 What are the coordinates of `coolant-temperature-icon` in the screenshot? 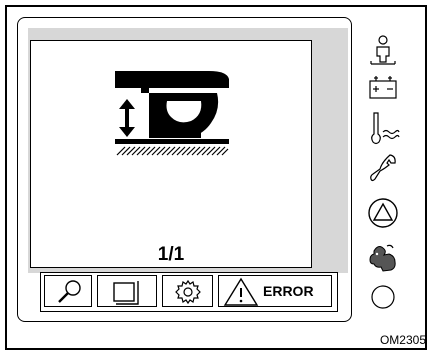 It's located at (385, 128).